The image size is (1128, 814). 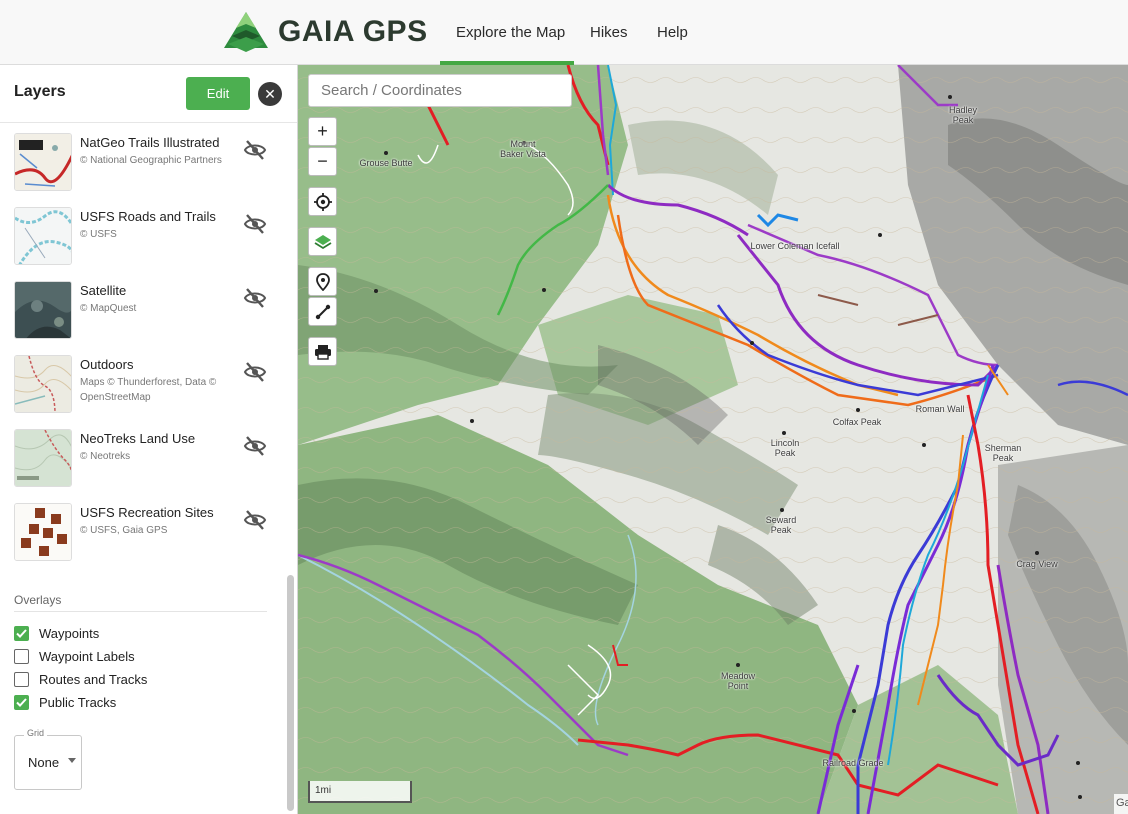 I want to click on crosshair-icon, so click(x=322, y=201).